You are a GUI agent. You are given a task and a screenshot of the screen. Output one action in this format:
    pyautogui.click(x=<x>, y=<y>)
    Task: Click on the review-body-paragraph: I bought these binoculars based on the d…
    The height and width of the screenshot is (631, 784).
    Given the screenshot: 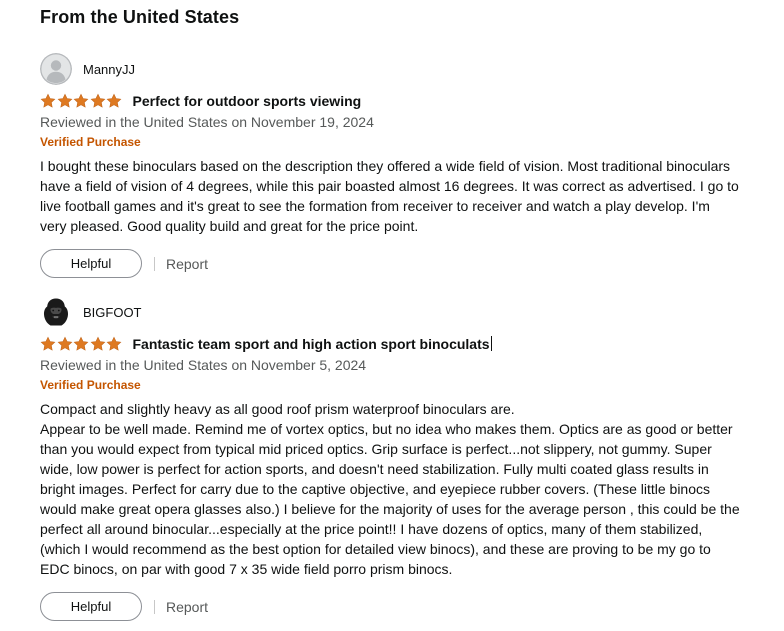 What is the action you would take?
    pyautogui.click(x=389, y=196)
    